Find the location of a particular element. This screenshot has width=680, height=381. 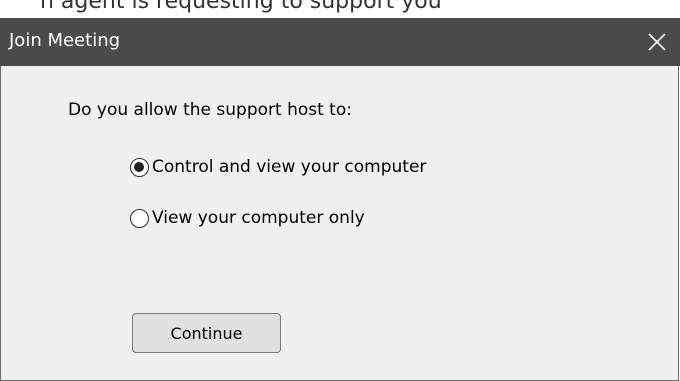

dialog-titlebar: Join Meeting is located at coordinates (340, 42).